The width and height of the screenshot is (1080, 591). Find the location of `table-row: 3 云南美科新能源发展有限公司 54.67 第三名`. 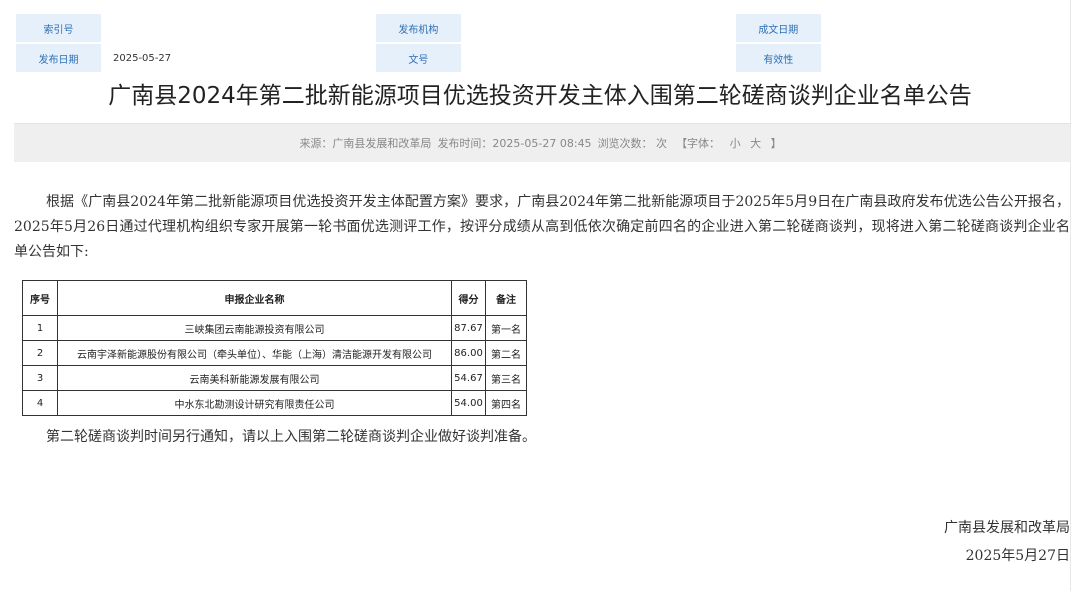

table-row: 3 云南美科新能源发展有限公司 54.67 第三名 is located at coordinates (274, 378).